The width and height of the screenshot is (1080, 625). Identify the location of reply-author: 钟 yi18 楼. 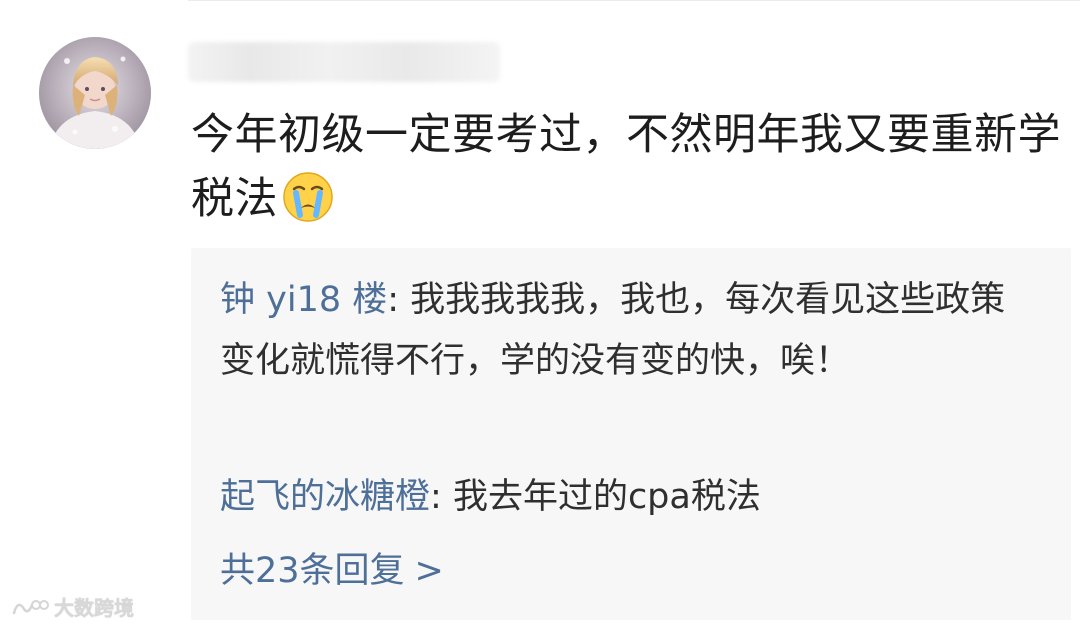
(303, 300).